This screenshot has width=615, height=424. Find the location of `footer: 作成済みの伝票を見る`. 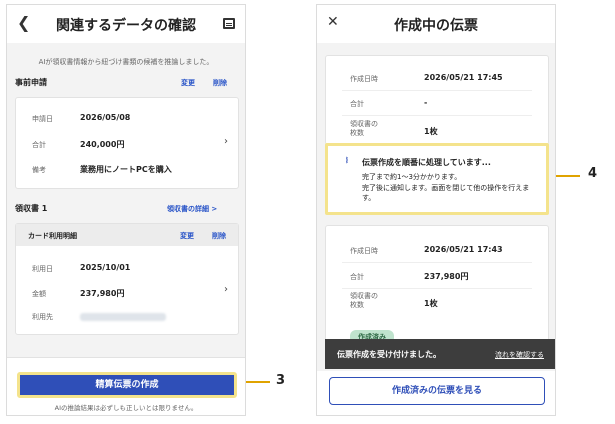

footer: 作成済みの伝票を見る is located at coordinates (436, 393).